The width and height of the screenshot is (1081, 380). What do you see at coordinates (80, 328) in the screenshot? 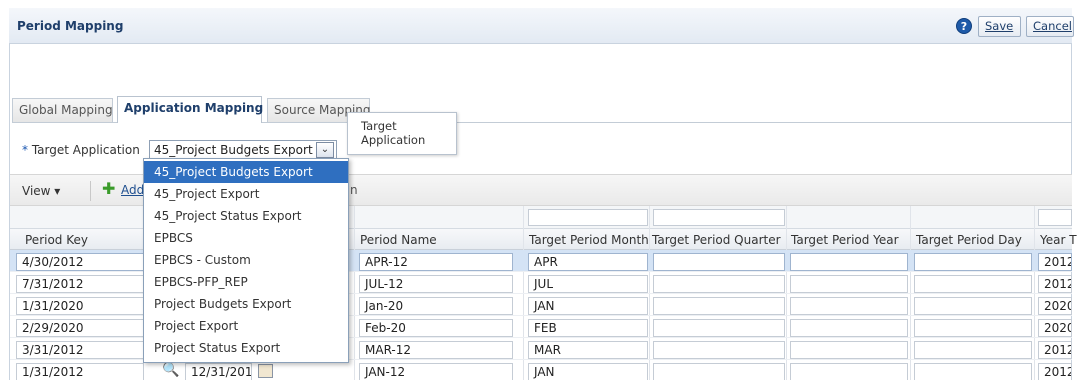
I see `period-key-cell: 2/29/2020` at bounding box center [80, 328].